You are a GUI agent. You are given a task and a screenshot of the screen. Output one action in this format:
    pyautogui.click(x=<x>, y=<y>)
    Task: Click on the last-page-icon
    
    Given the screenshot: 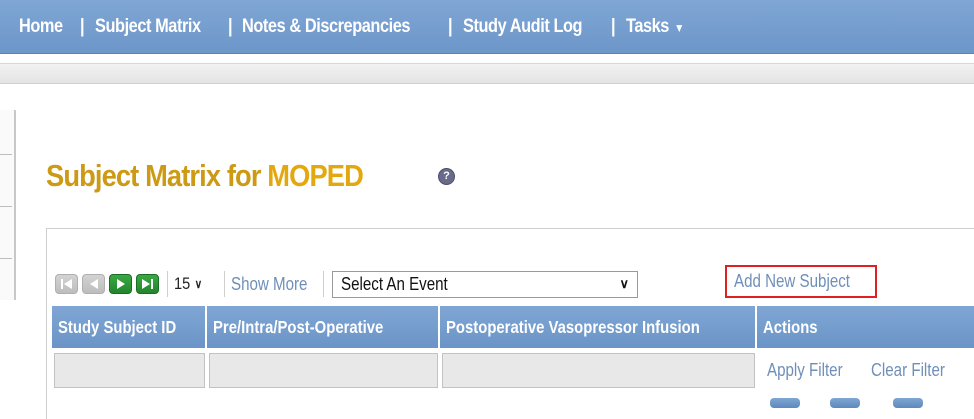 What is the action you would take?
    pyautogui.click(x=147, y=284)
    